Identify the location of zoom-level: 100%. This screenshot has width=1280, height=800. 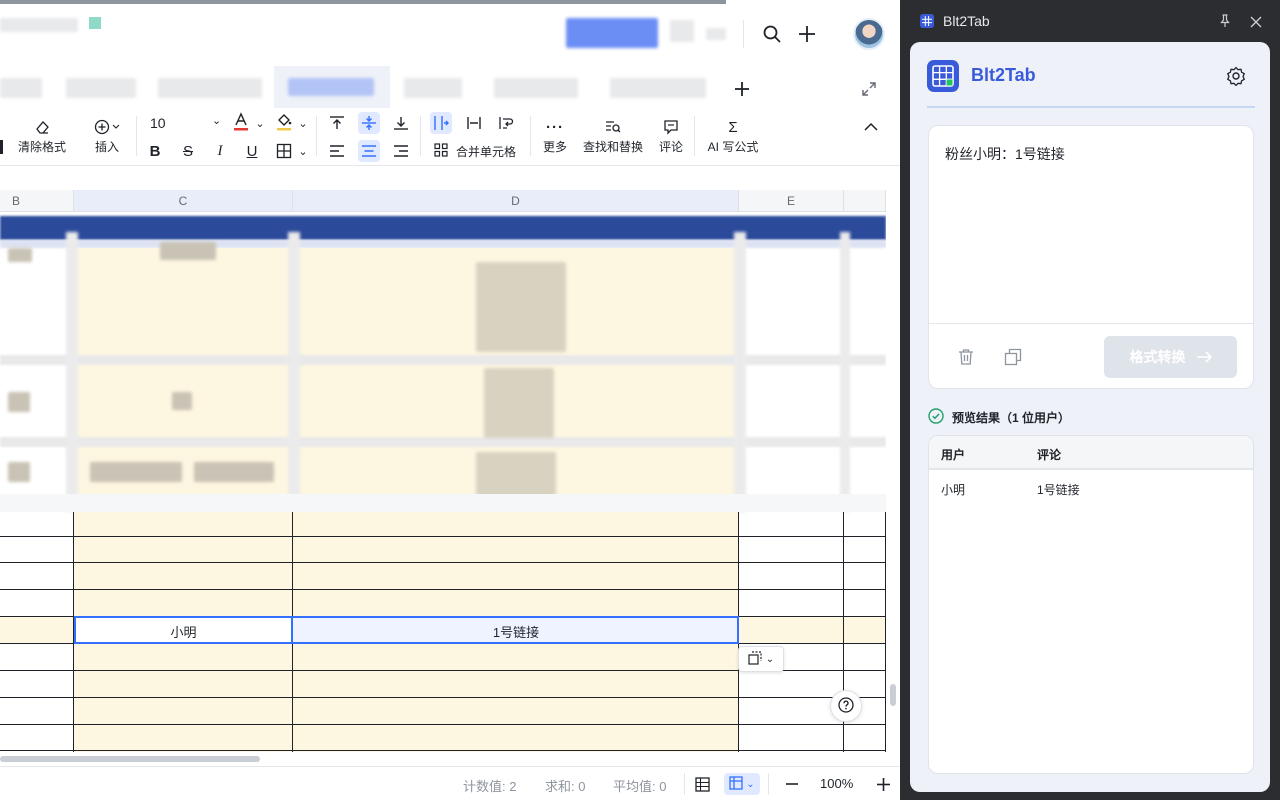
(836, 783).